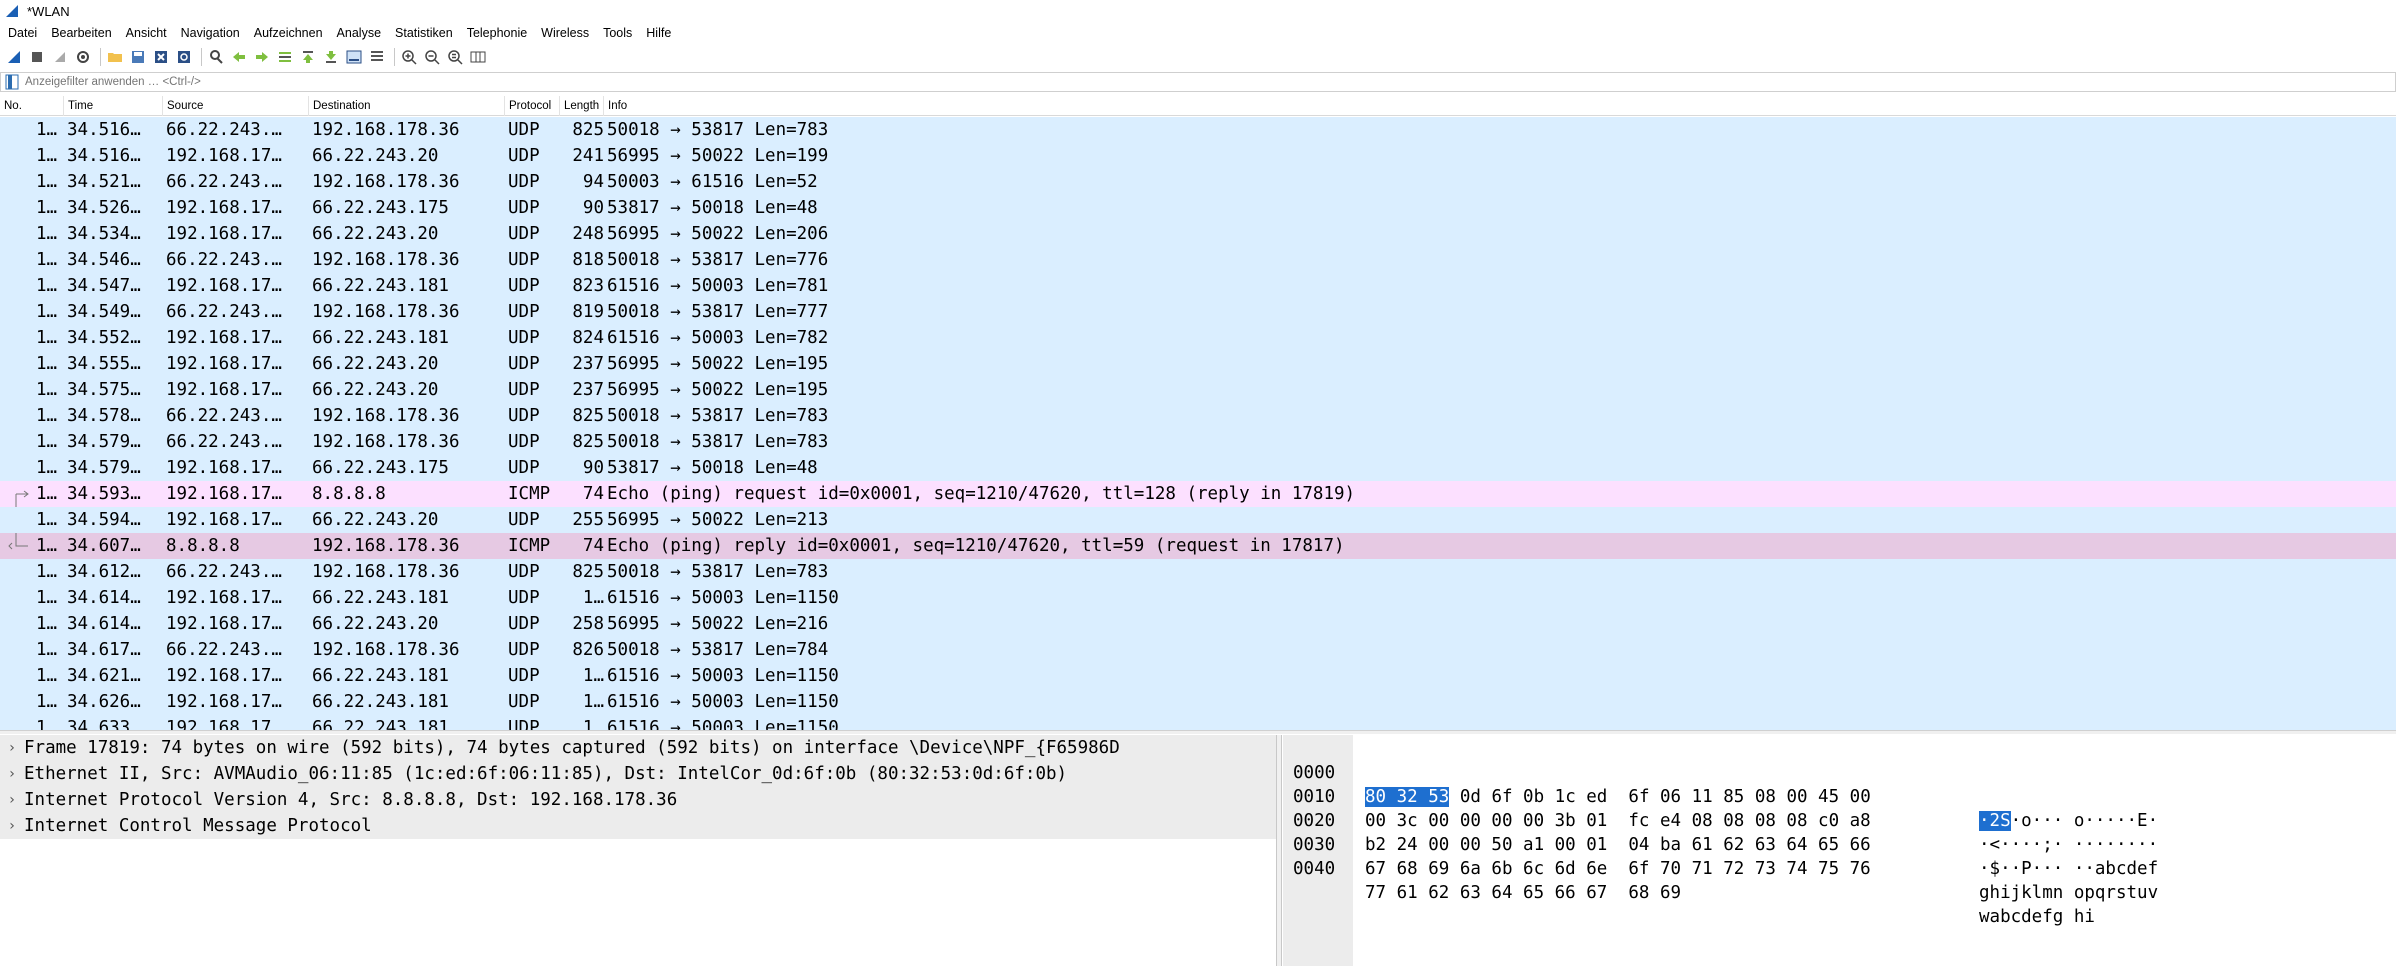  What do you see at coordinates (377, 57) in the screenshot?
I see `colorize-icon` at bounding box center [377, 57].